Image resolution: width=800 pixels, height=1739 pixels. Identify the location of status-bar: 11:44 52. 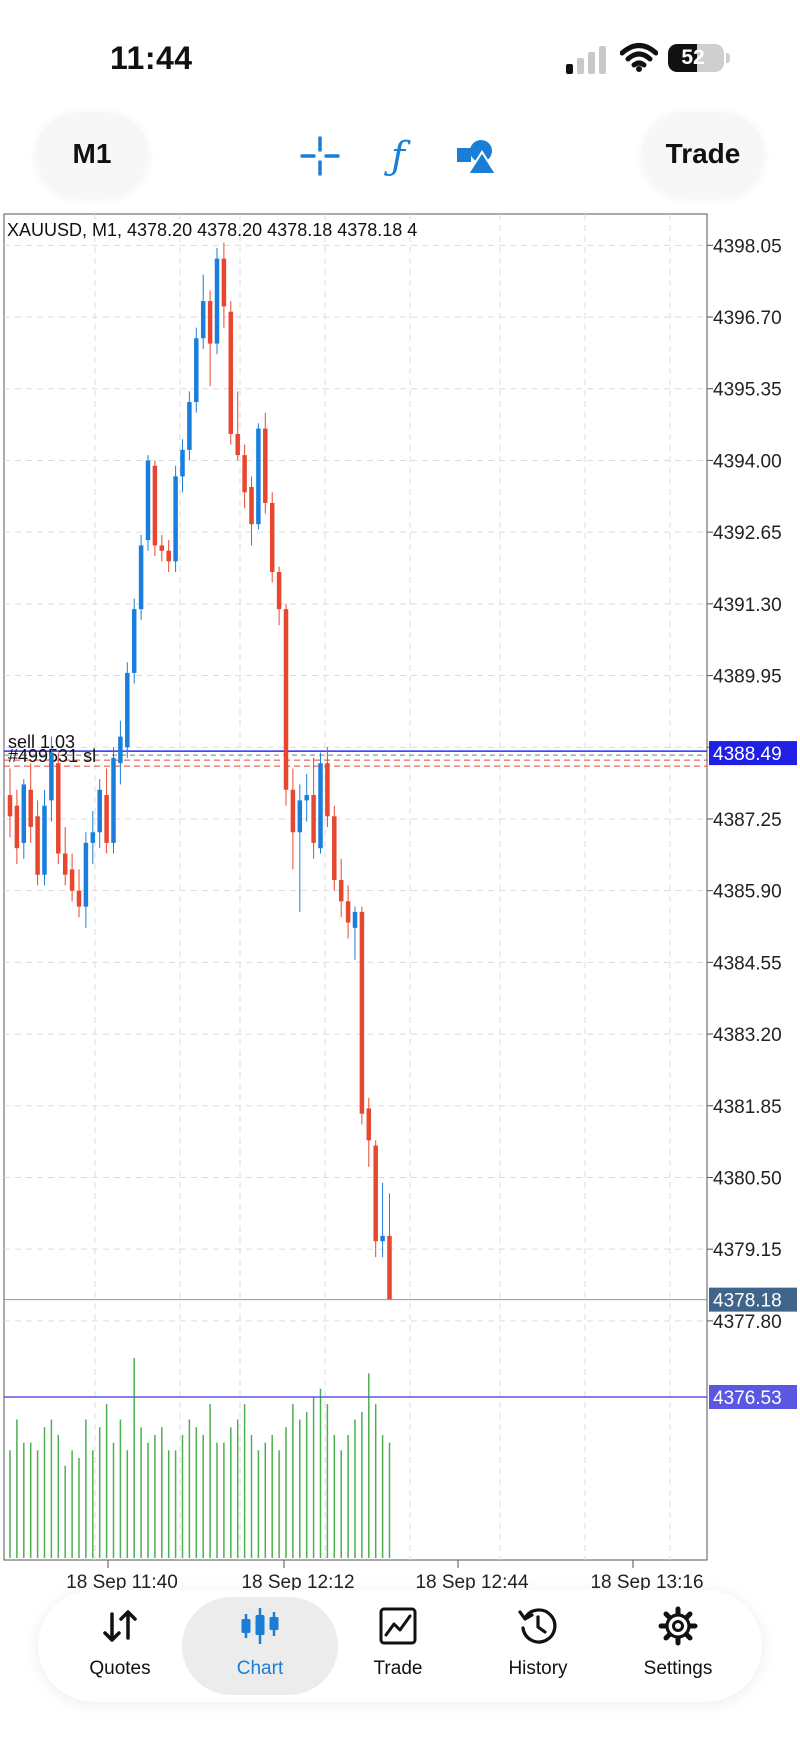
(400, 55).